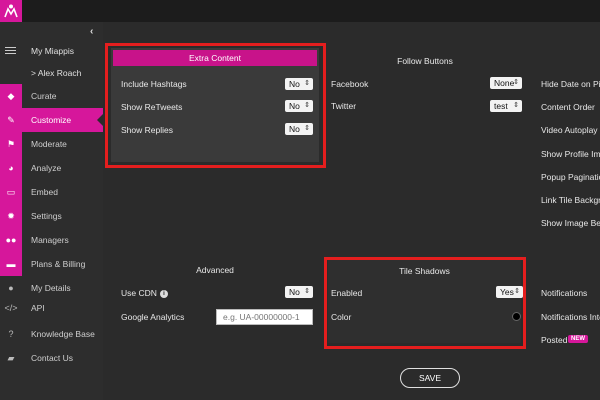 The height and width of the screenshot is (400, 600). I want to click on pencil-icon: ✎, so click(11, 119).